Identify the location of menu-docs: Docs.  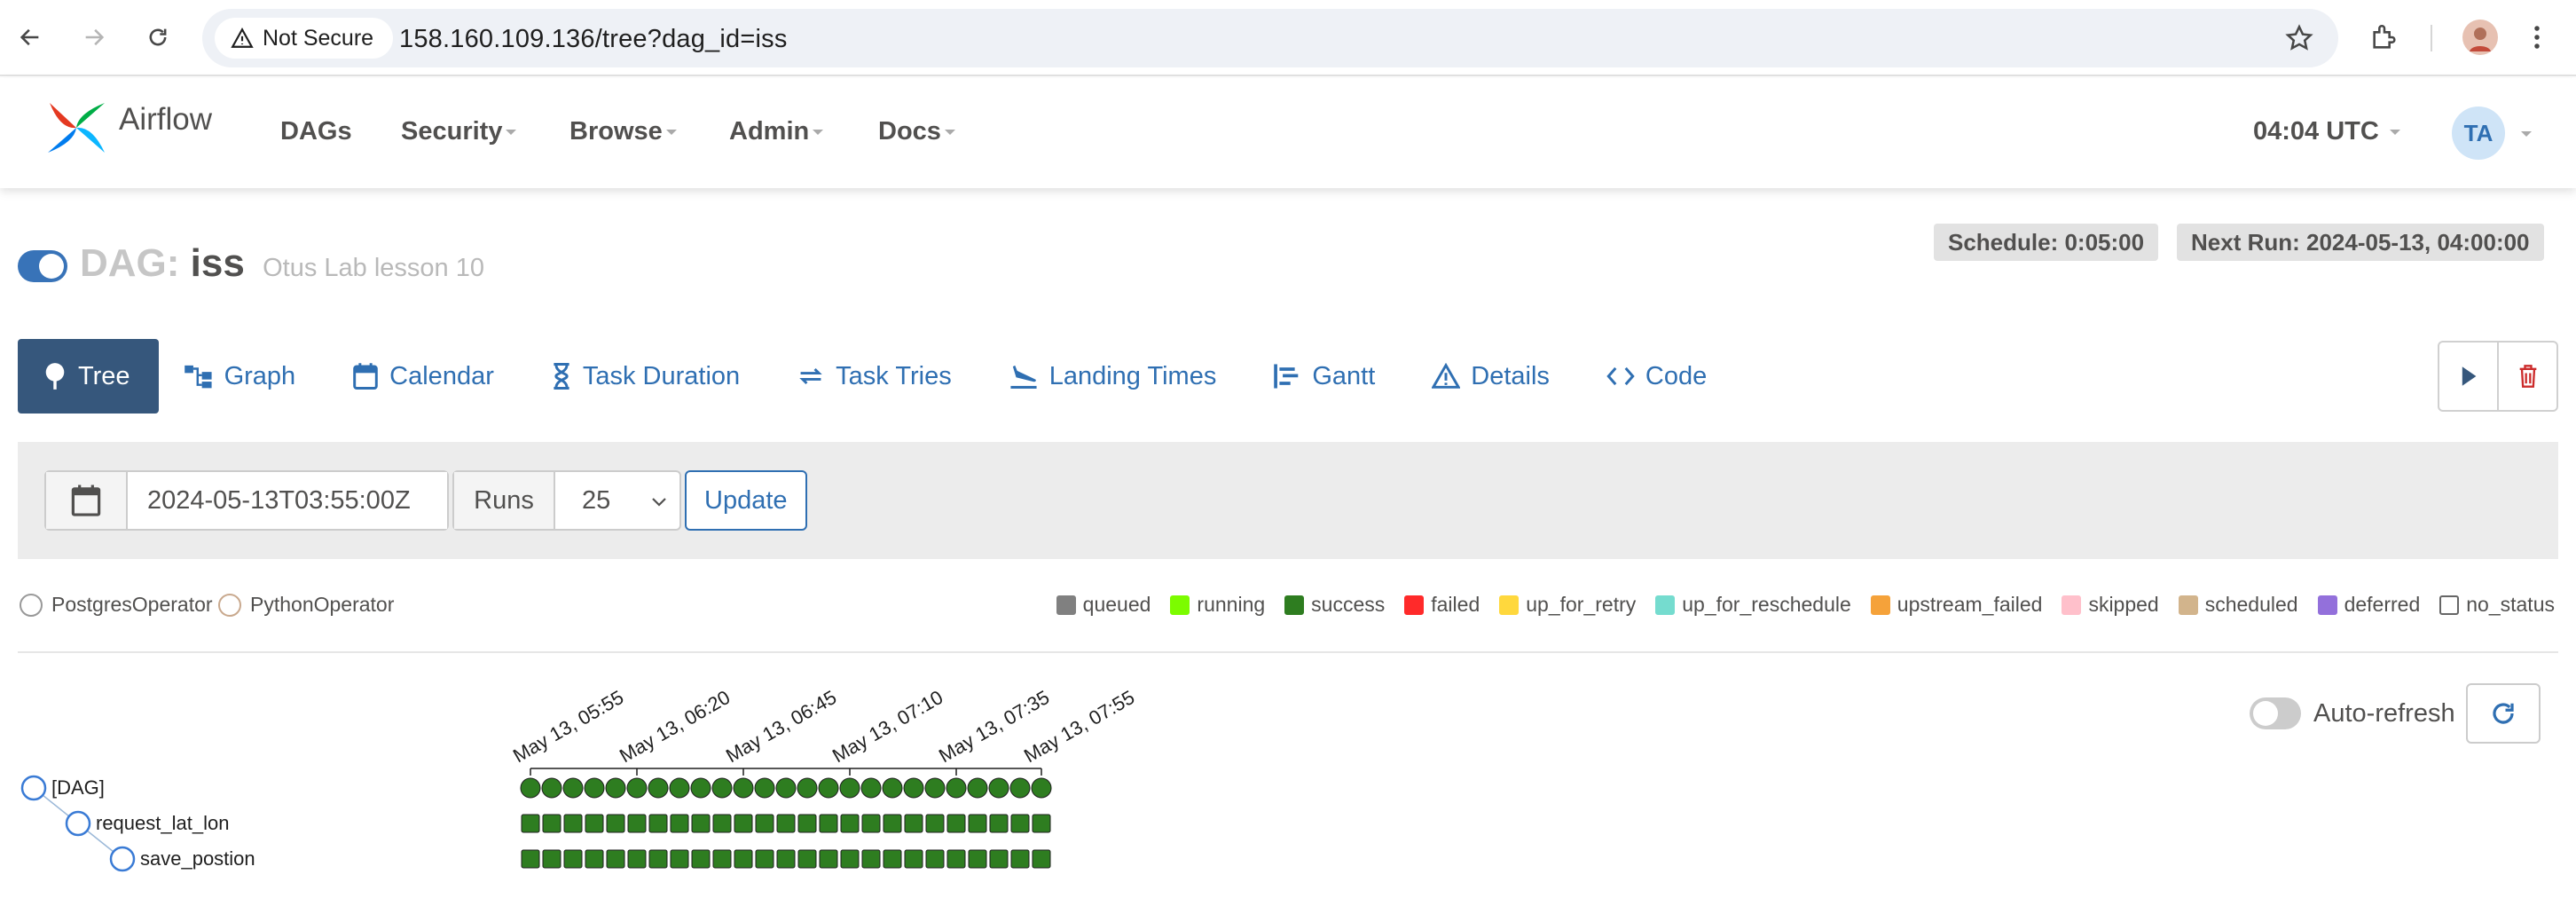
(916, 131).